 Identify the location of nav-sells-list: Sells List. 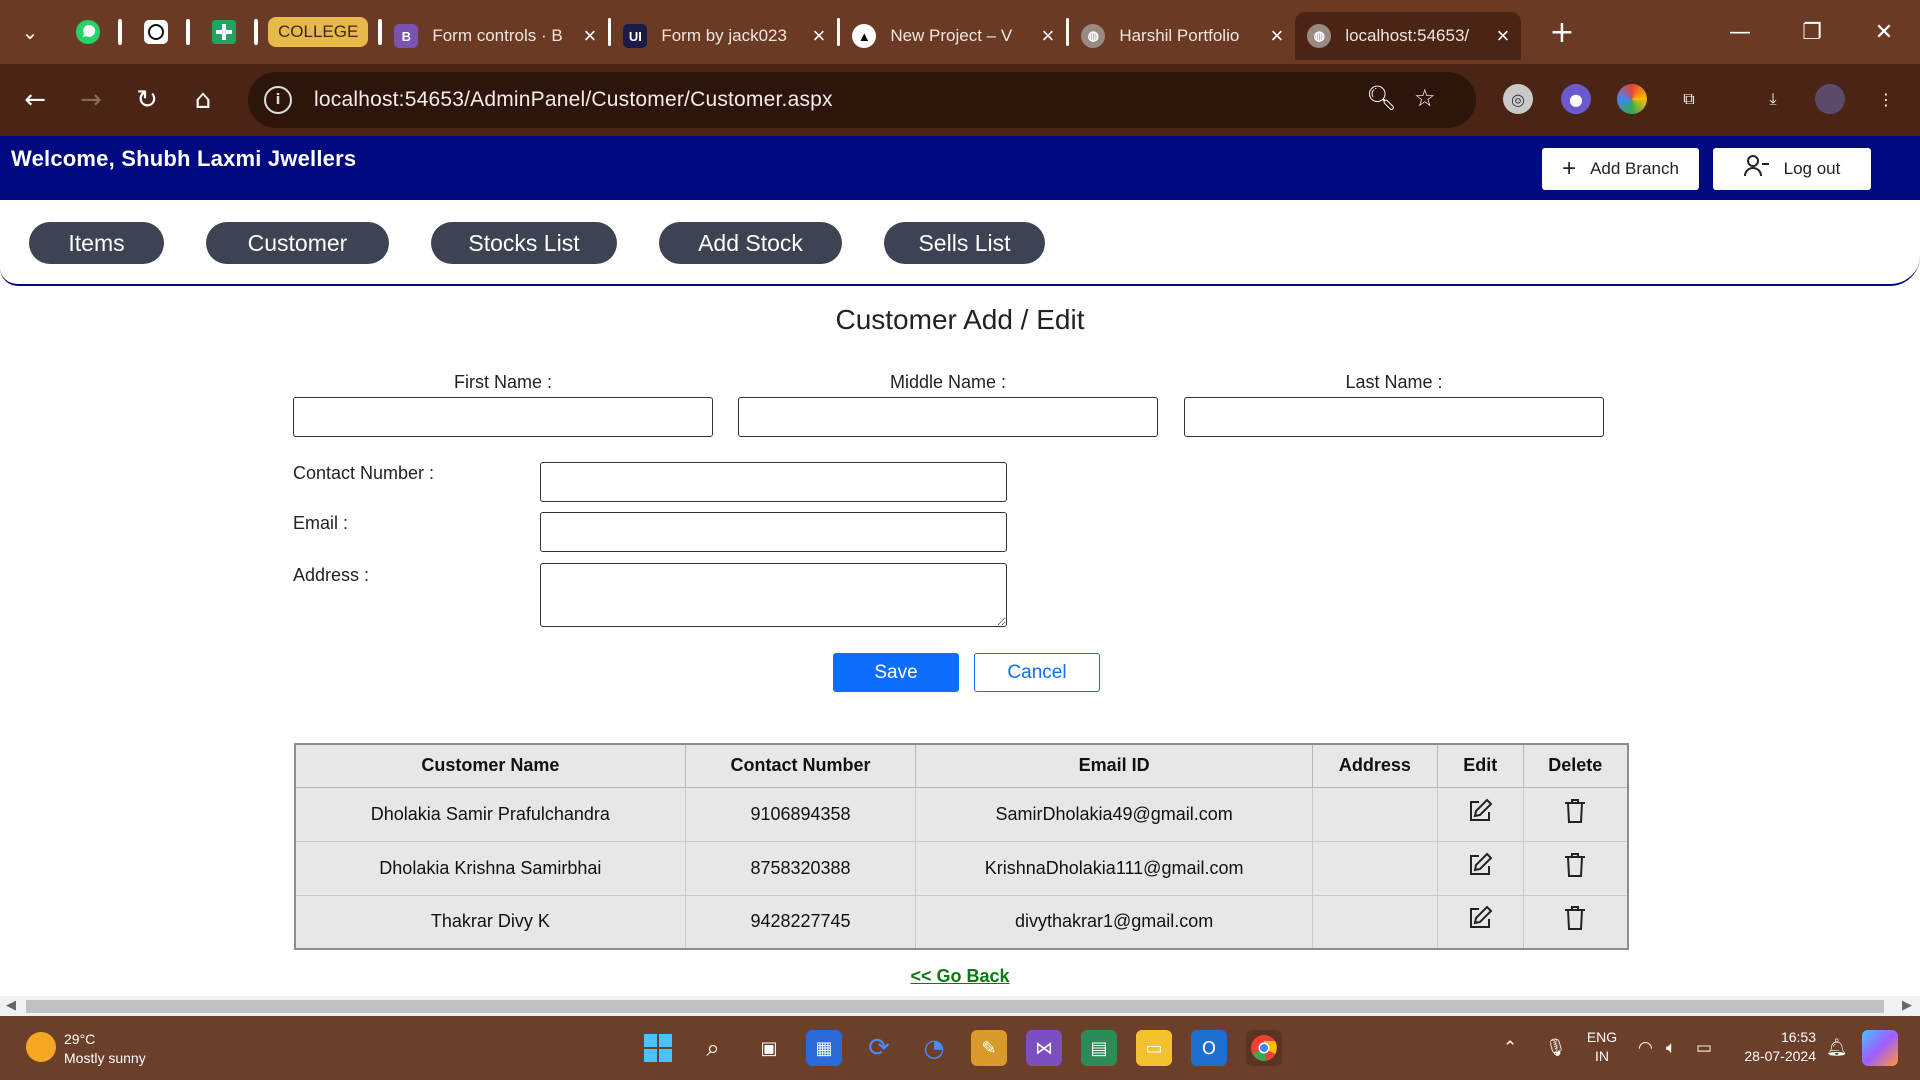
(964, 243).